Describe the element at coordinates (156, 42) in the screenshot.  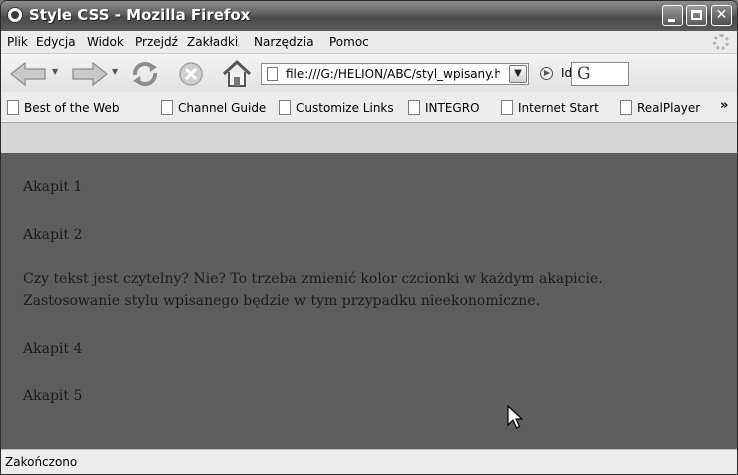
I see `menu-przejdz: Przejdź` at that location.